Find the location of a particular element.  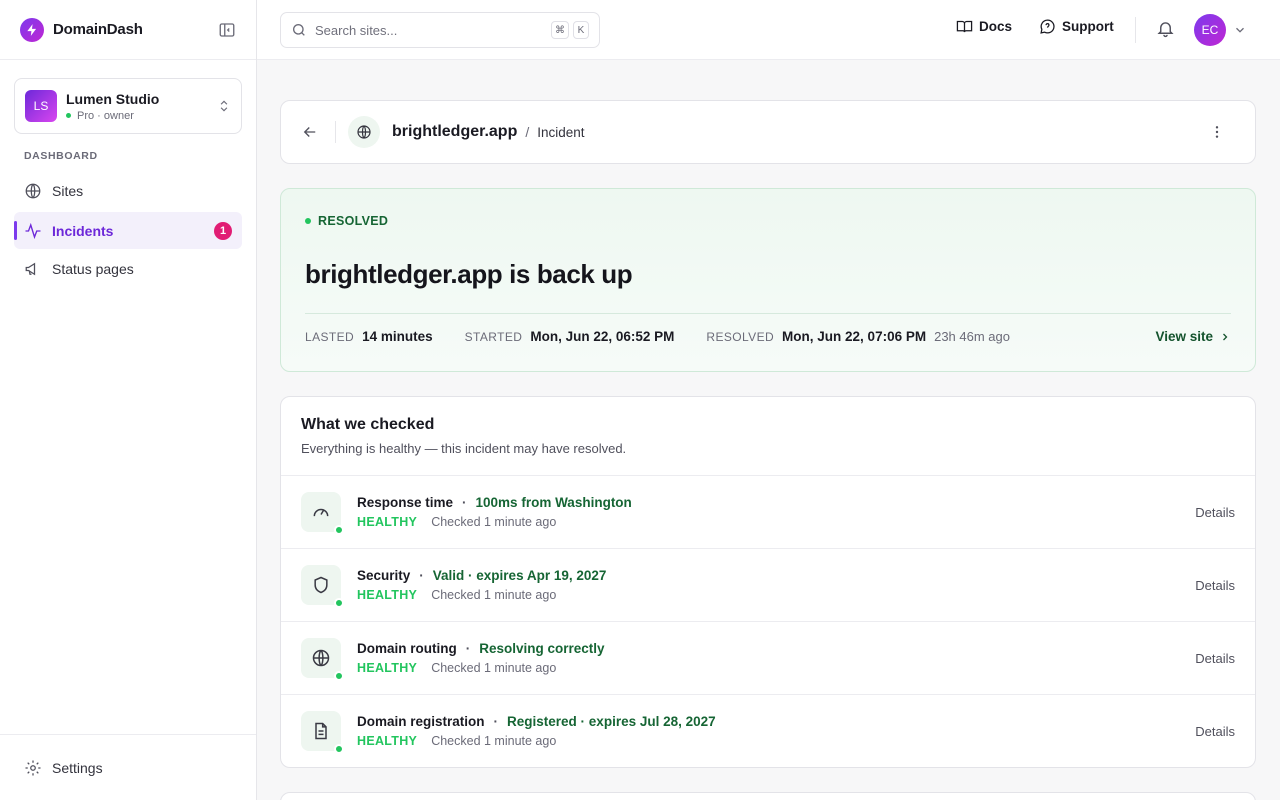

nav-section-label: DASHBOARD is located at coordinates (61, 156).